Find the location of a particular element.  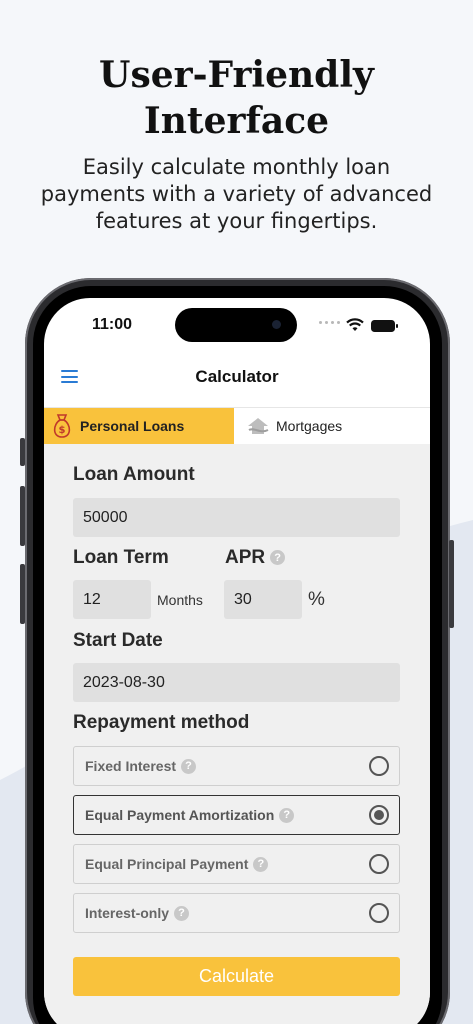

phone-volume-up is located at coordinates (22, 516).